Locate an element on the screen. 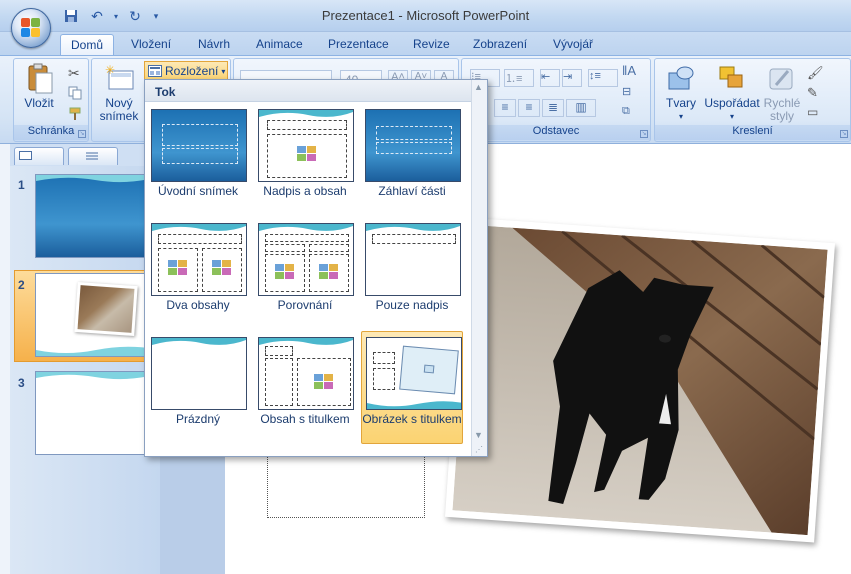 This screenshot has width=851, height=574. layout-two-content: Dva obsahy is located at coordinates (198, 274).